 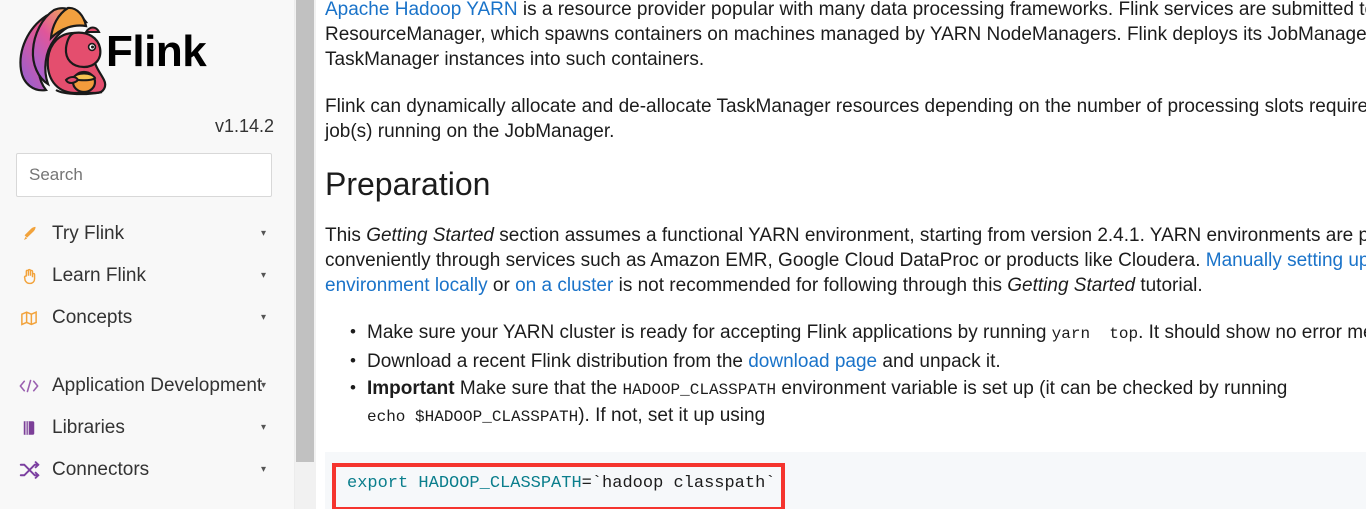 I want to click on inline-code-echo-hadoop-classpath: echo $HADOOP_CLASSPATH, so click(x=473, y=416).